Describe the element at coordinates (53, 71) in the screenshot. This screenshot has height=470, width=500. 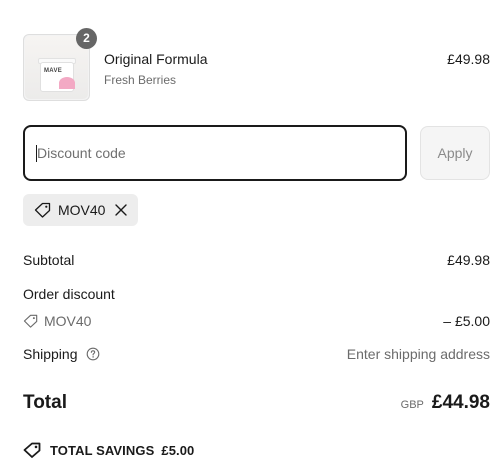
I see `jar-label: MAVE` at that location.